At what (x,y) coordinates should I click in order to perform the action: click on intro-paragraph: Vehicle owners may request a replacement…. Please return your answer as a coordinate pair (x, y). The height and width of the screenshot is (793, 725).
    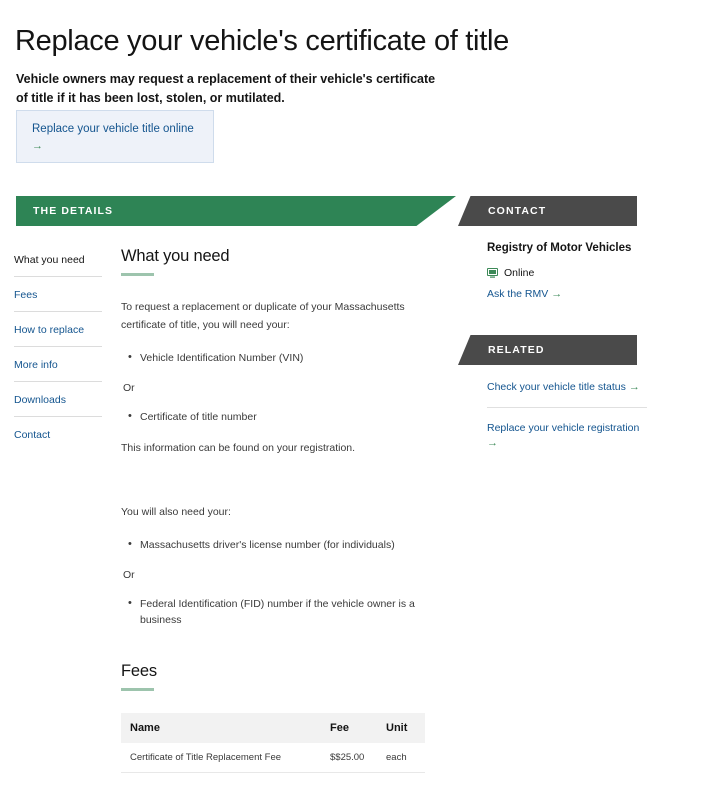
    Looking at the image, I should click on (226, 88).